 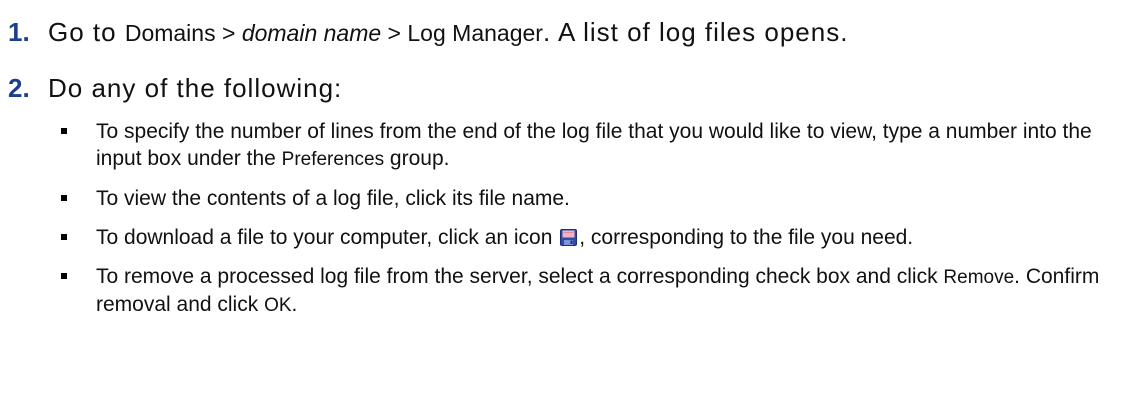 I want to click on list-item-text: group., so click(x=417, y=158).